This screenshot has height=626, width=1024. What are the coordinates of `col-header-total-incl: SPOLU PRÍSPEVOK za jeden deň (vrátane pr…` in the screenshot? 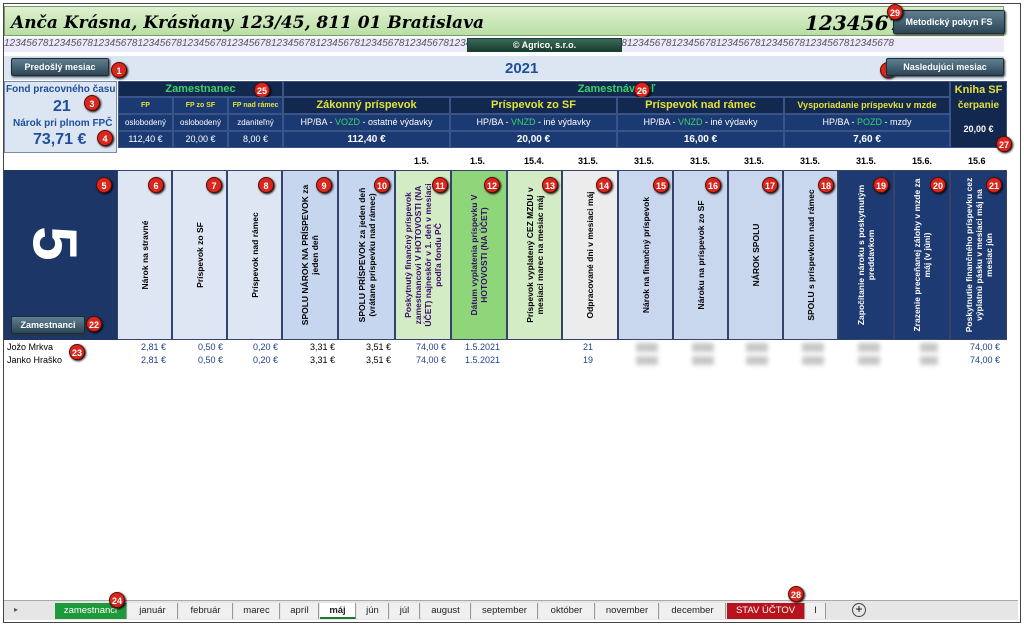 It's located at (366, 255).